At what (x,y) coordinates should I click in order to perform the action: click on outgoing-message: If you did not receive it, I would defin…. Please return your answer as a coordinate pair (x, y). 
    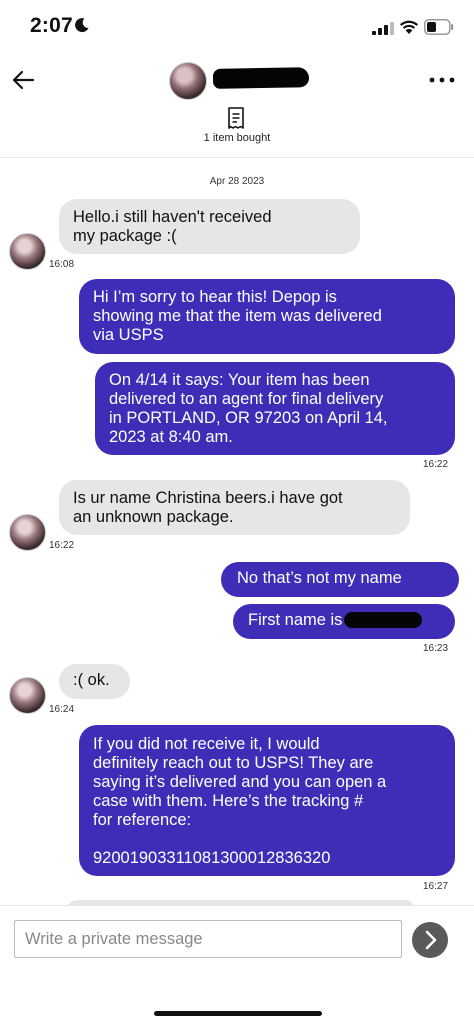
    Looking at the image, I should click on (267, 800).